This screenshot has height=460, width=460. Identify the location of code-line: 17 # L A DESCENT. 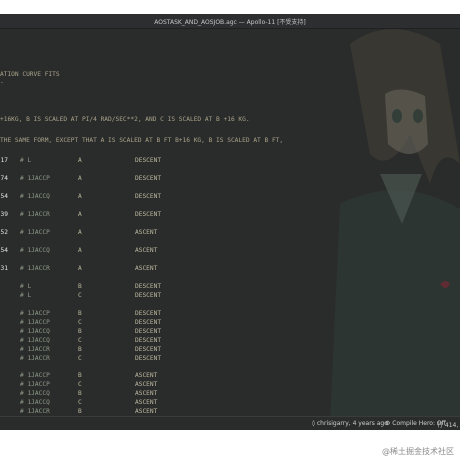
(150, 160).